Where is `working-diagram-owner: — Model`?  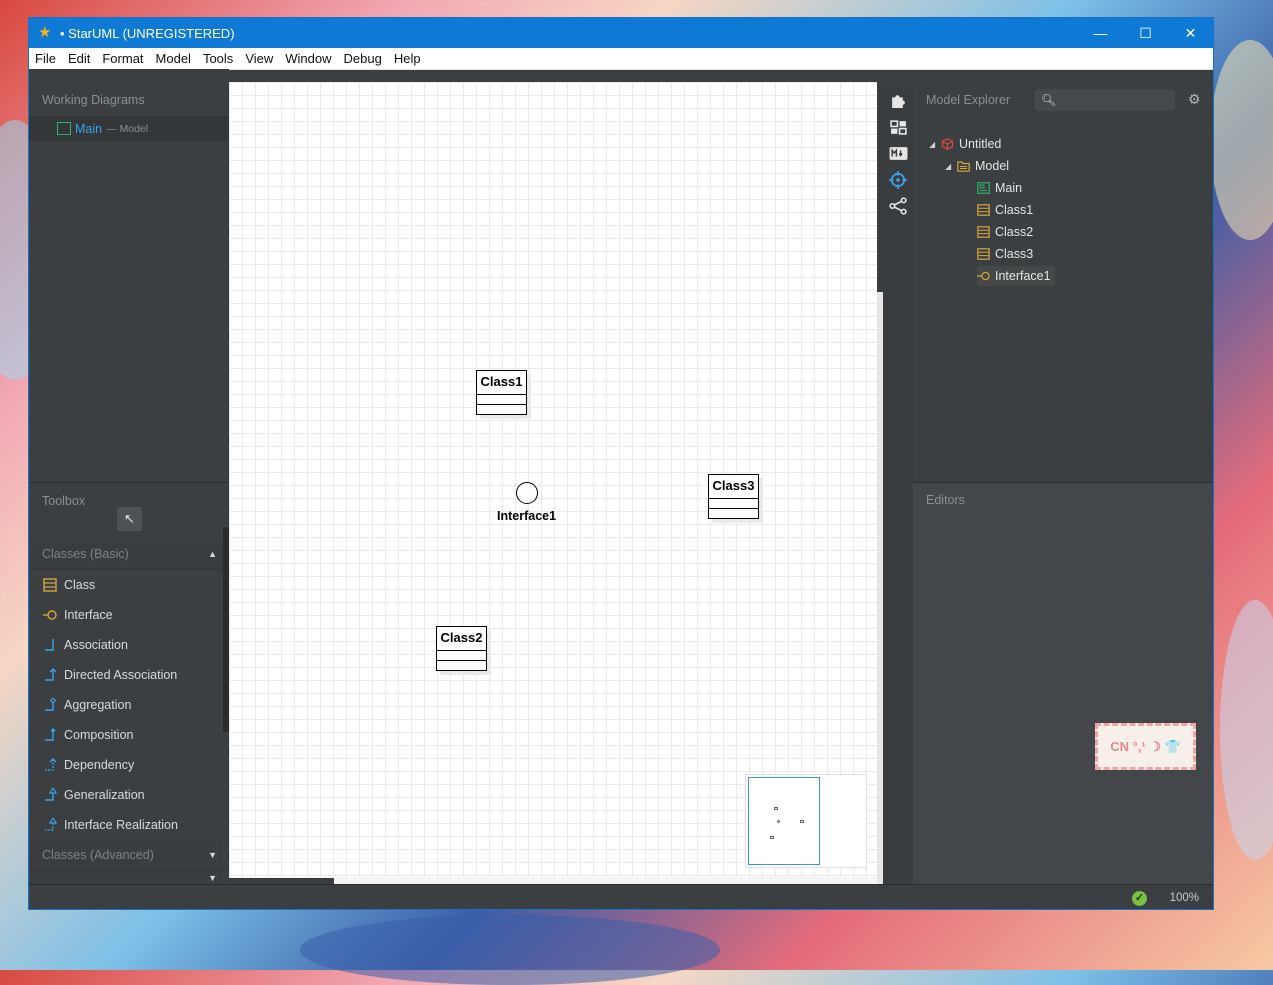
working-diagram-owner: — Model is located at coordinates (127, 128).